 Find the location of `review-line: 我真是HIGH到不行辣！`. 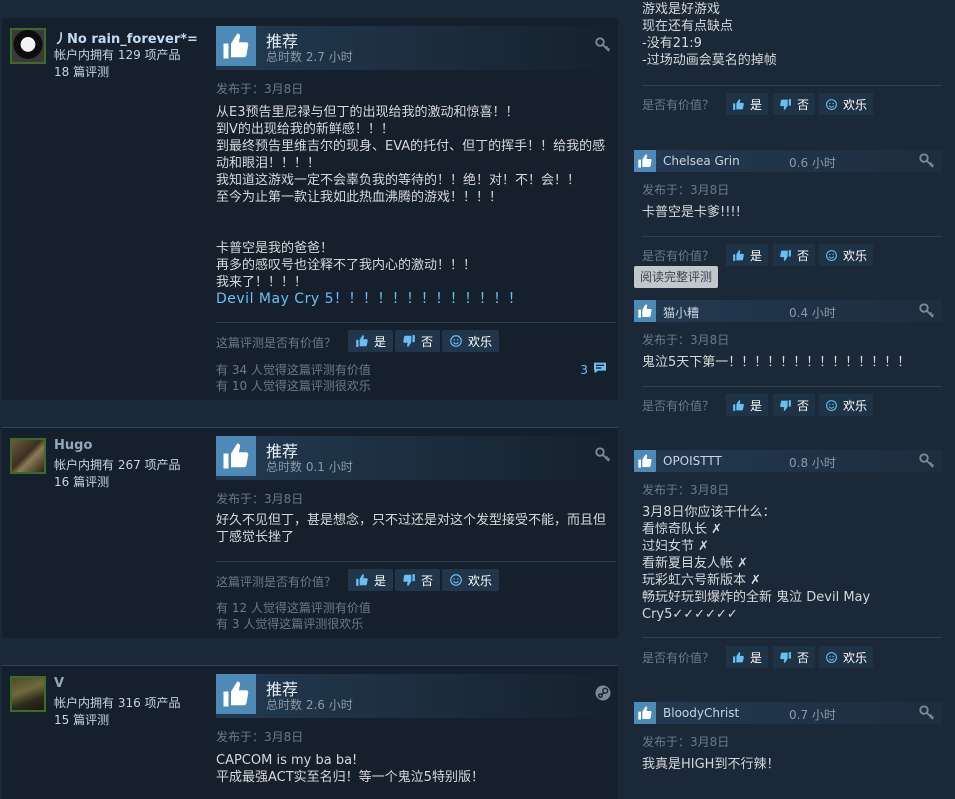

review-line: 我真是HIGH到不行辣！ is located at coordinates (711, 764).